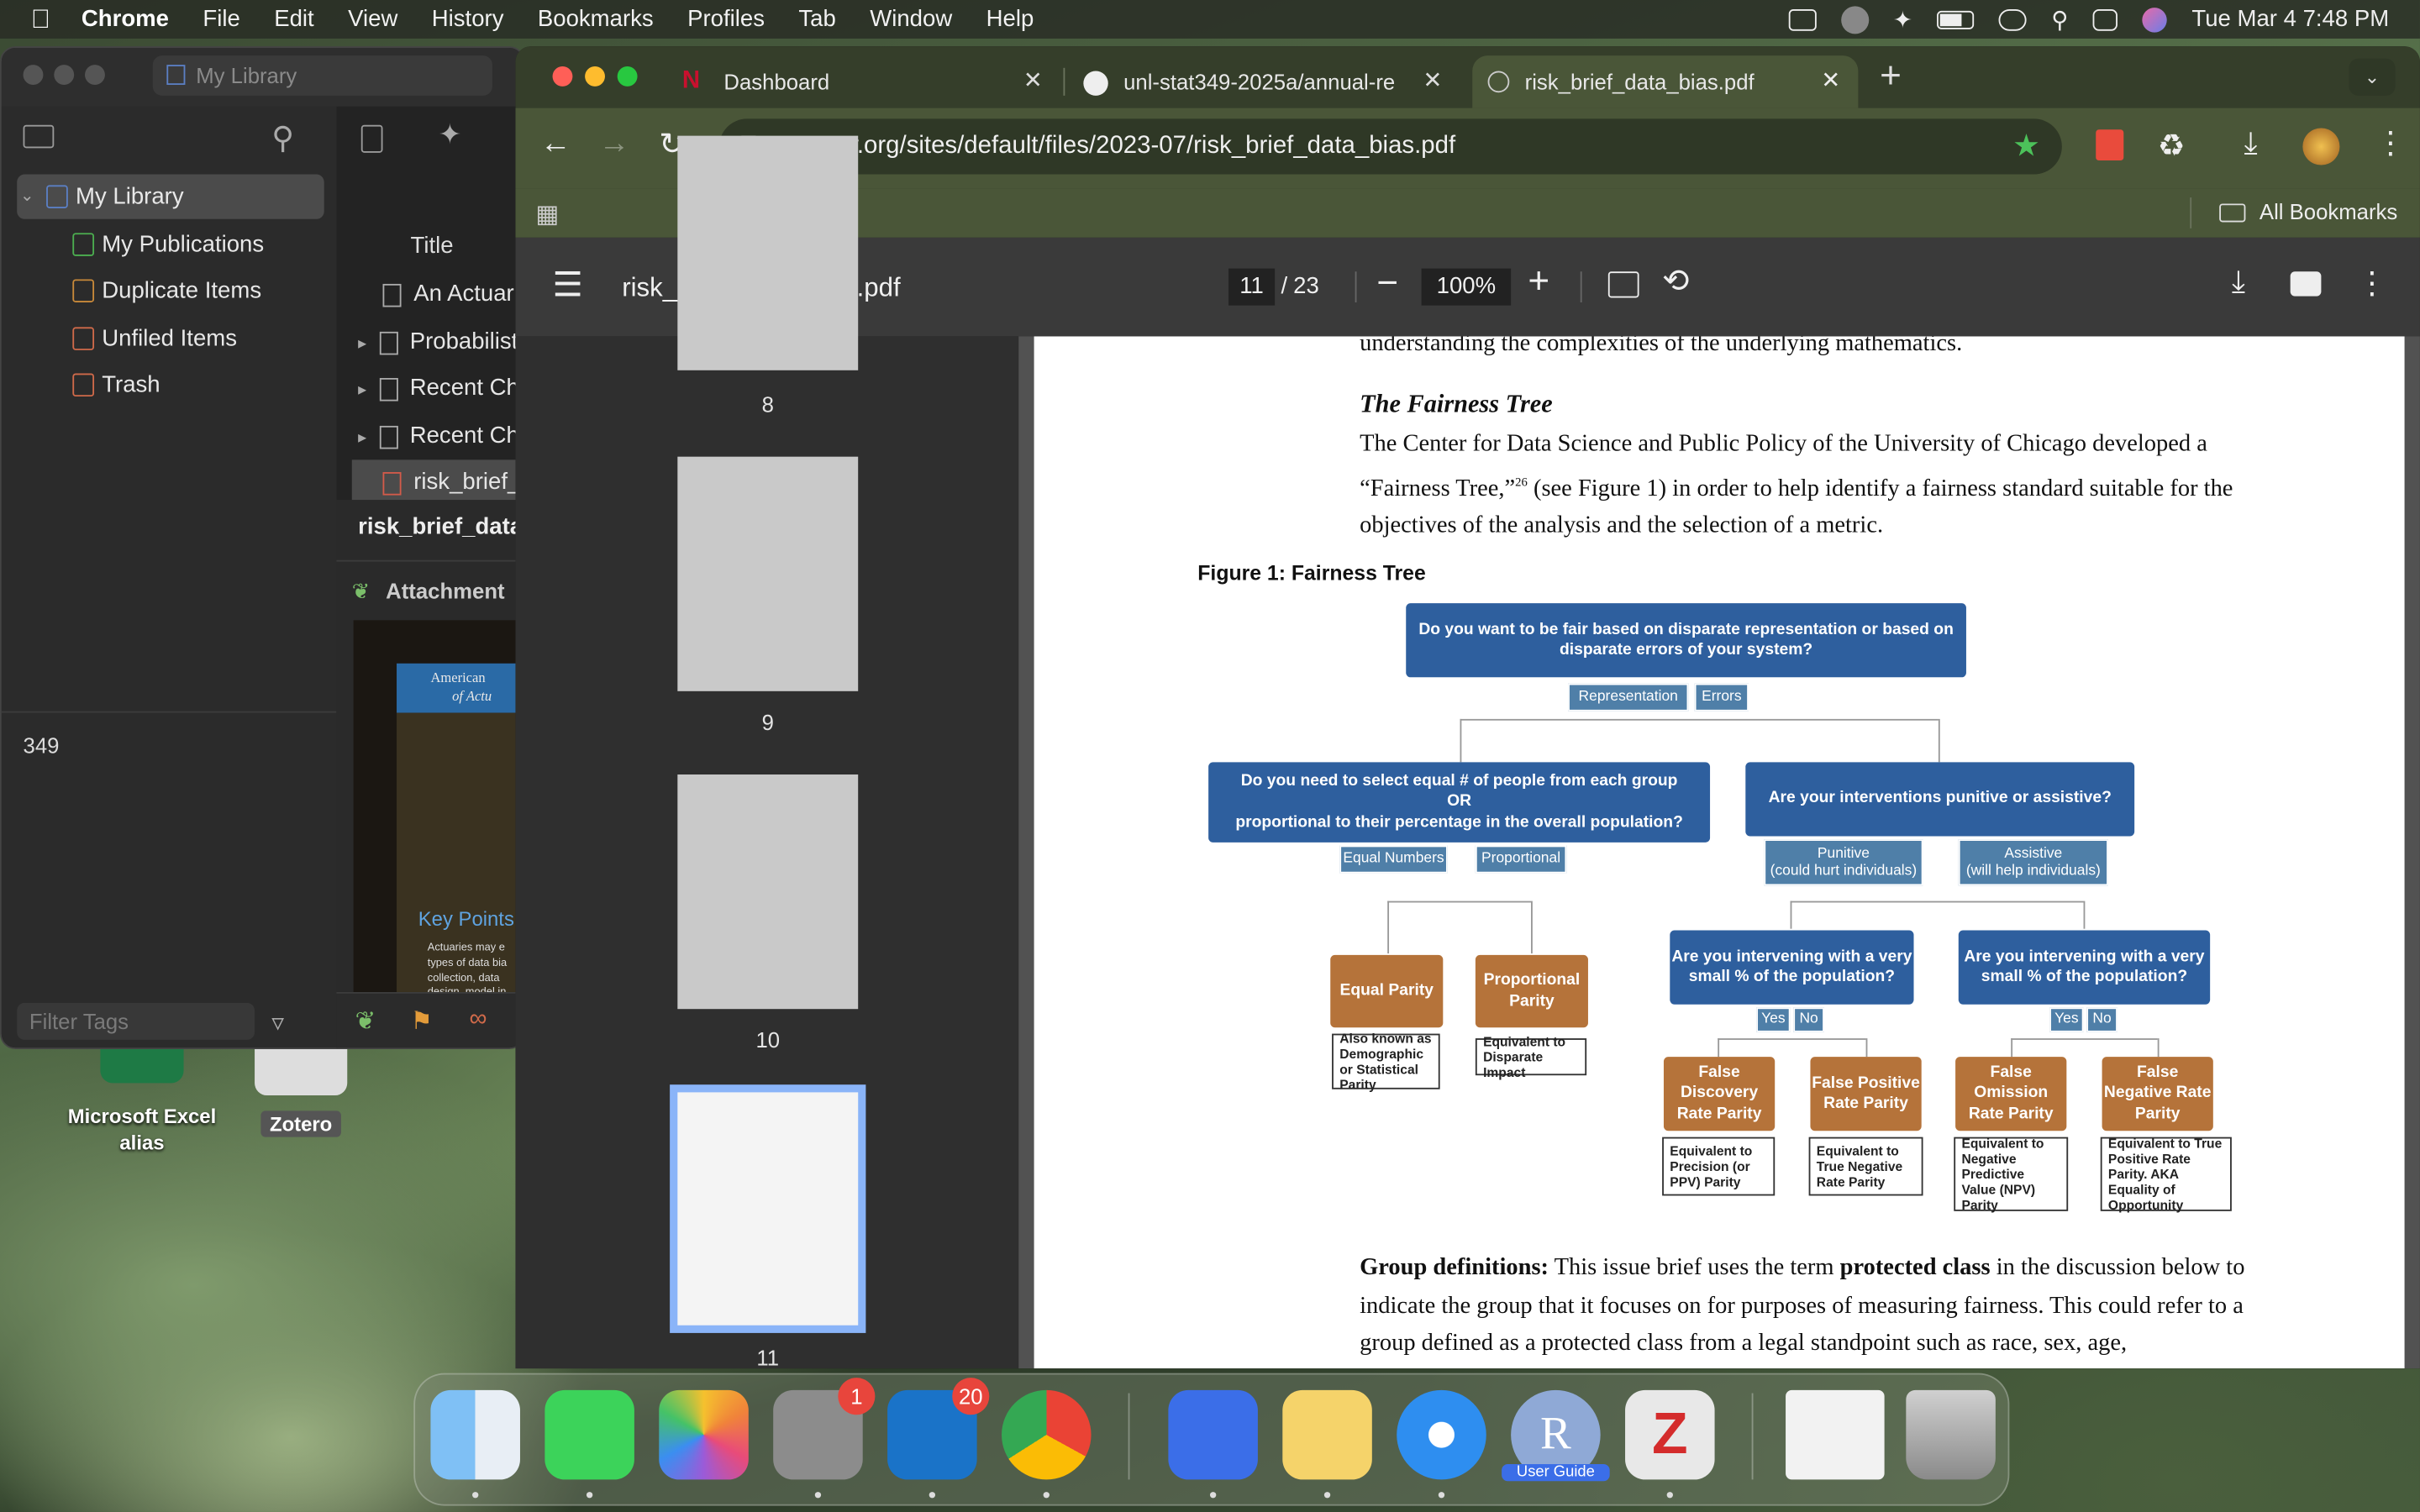 The height and width of the screenshot is (1512, 2420). What do you see at coordinates (1855, 19) in the screenshot?
I see `globe-icon` at bounding box center [1855, 19].